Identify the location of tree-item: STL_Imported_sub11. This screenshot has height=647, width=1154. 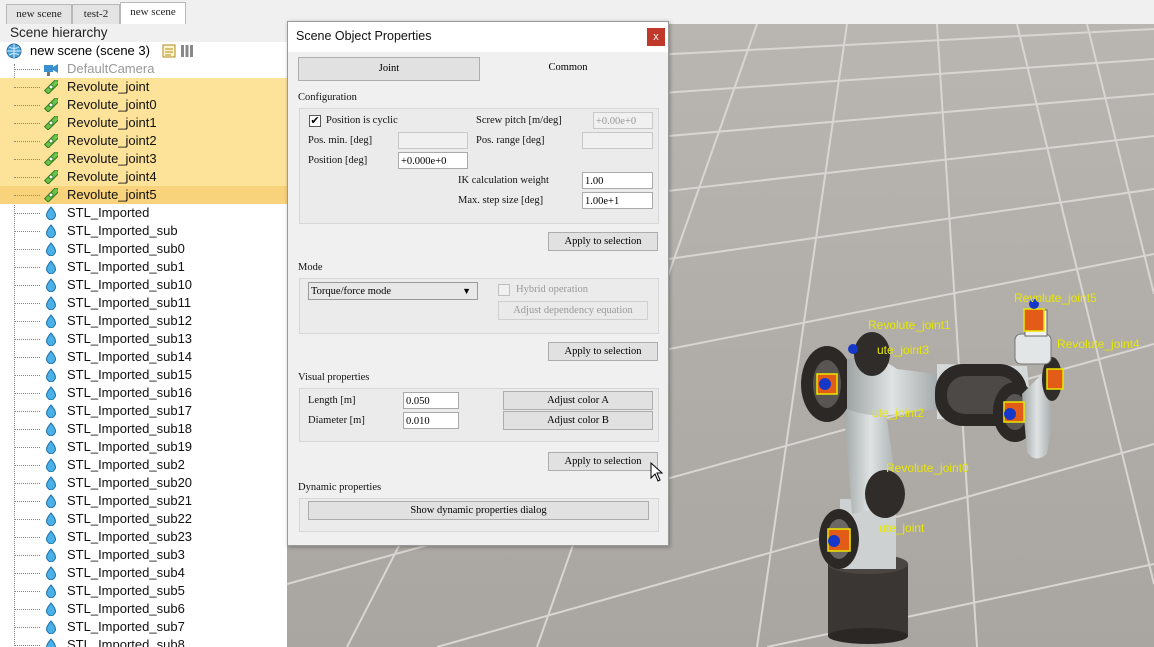
(143, 303).